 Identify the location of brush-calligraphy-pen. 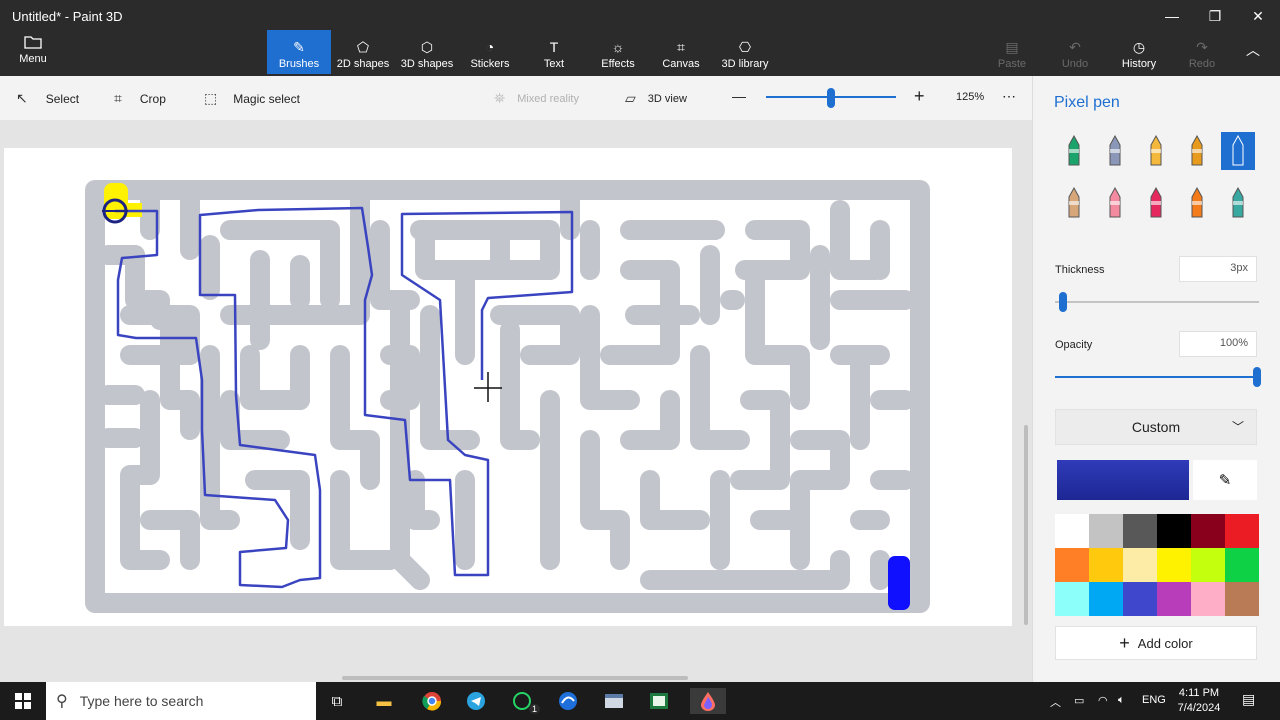
(1115, 151).